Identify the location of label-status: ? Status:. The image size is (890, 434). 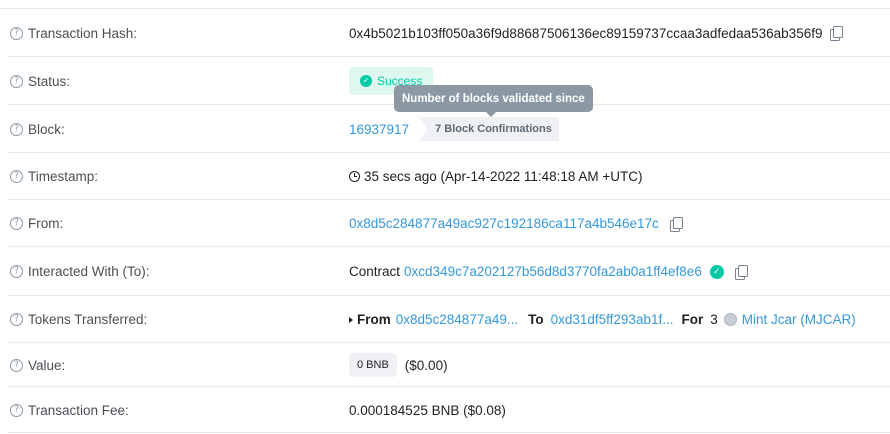
(40, 81).